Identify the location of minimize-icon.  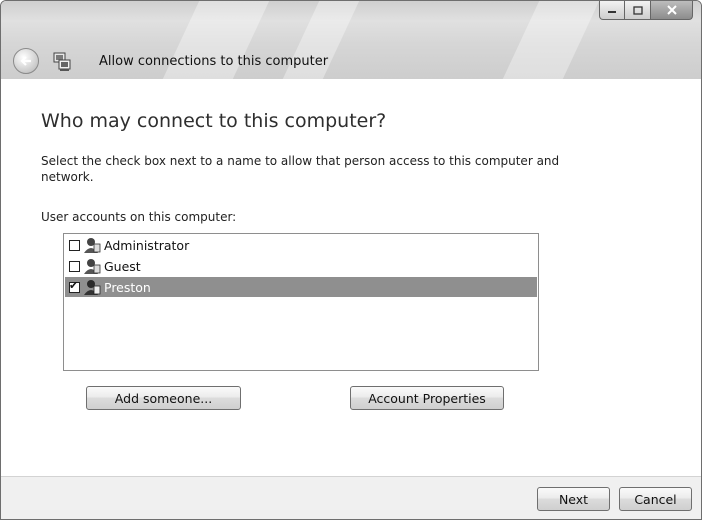
(612, 12).